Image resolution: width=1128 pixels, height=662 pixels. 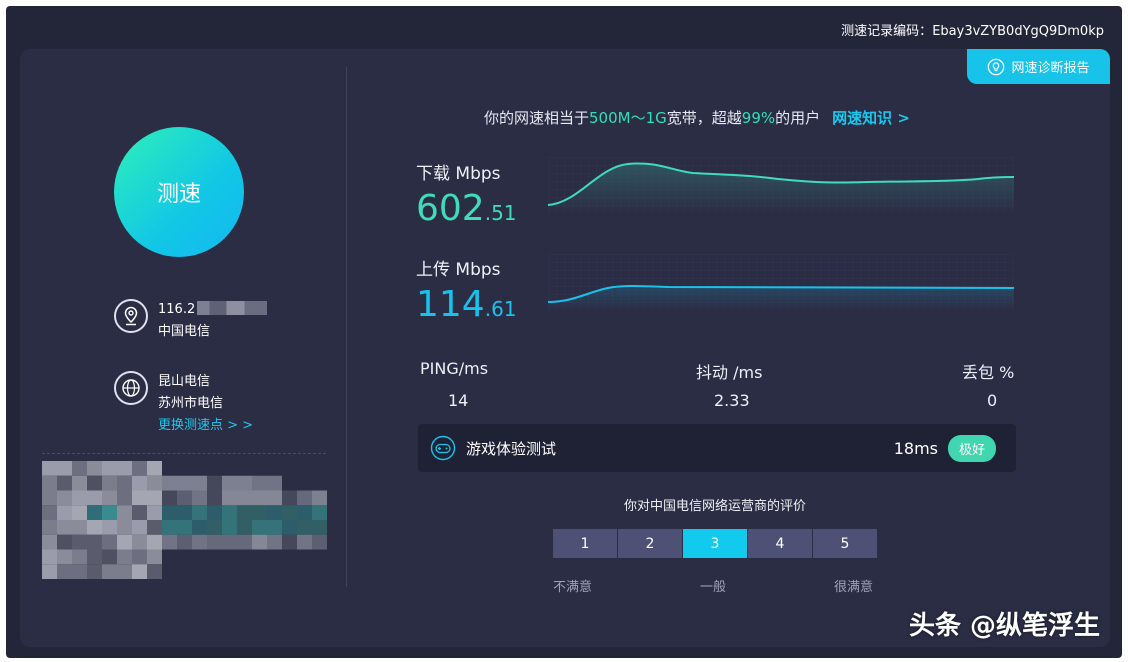 I want to click on rating-mid-label: 一般, so click(x=713, y=587).